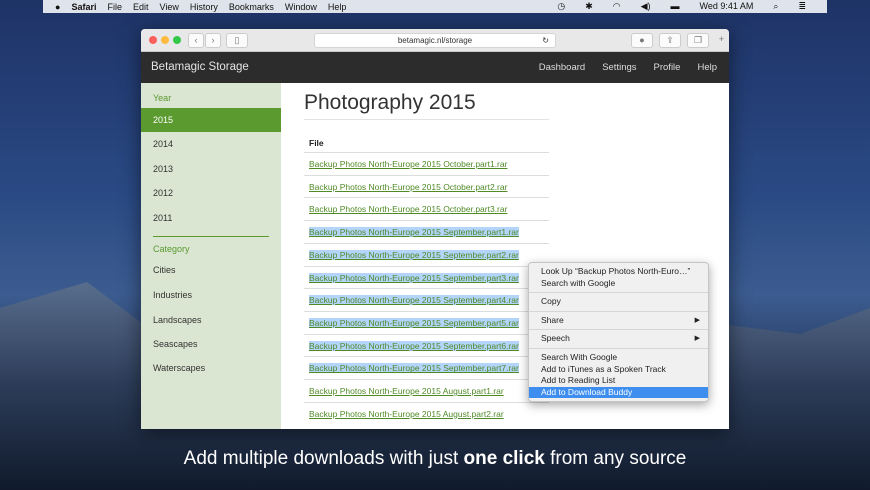 This screenshot has height=490, width=870. What do you see at coordinates (617, 6) in the screenshot?
I see `wifi-icon: ◠` at bounding box center [617, 6].